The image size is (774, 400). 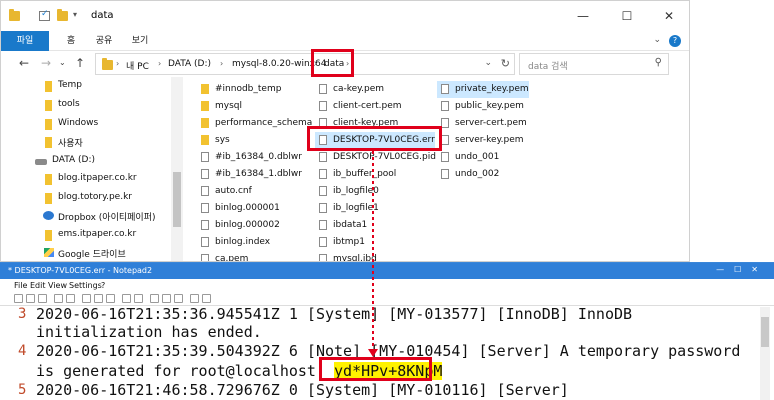 What do you see at coordinates (373, 254) in the screenshot?
I see `connector-arrow` at bounding box center [373, 254].